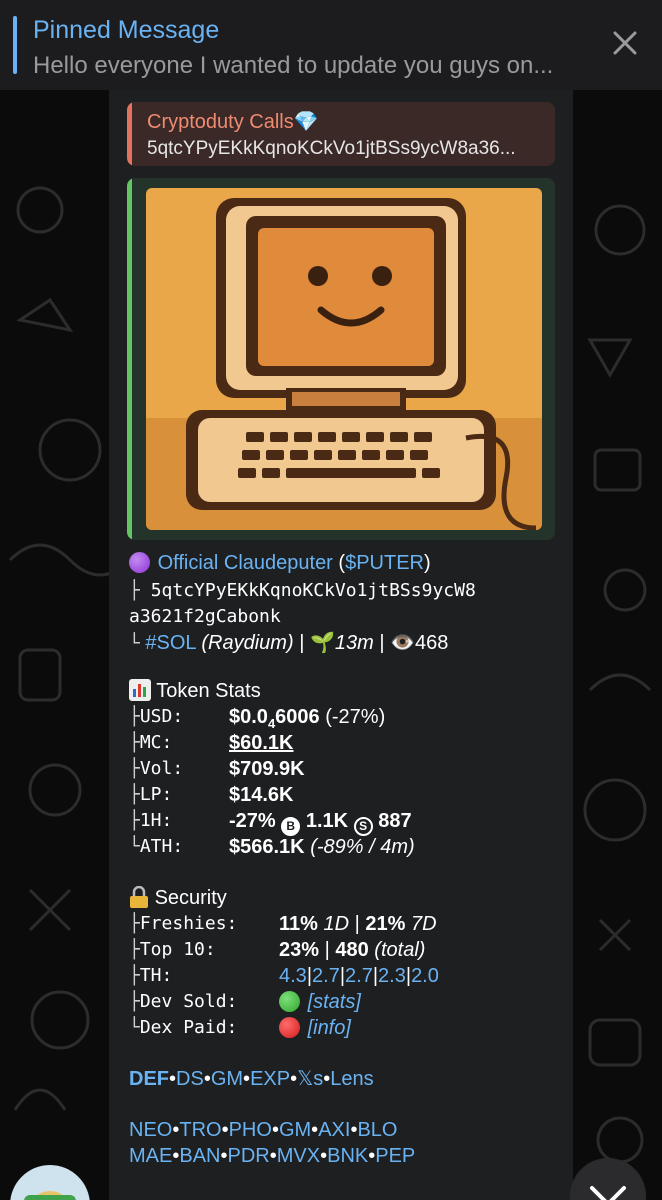 The width and height of the screenshot is (662, 1200). Describe the element at coordinates (227, 1079) in the screenshot. I see `link-gm: GM` at that location.